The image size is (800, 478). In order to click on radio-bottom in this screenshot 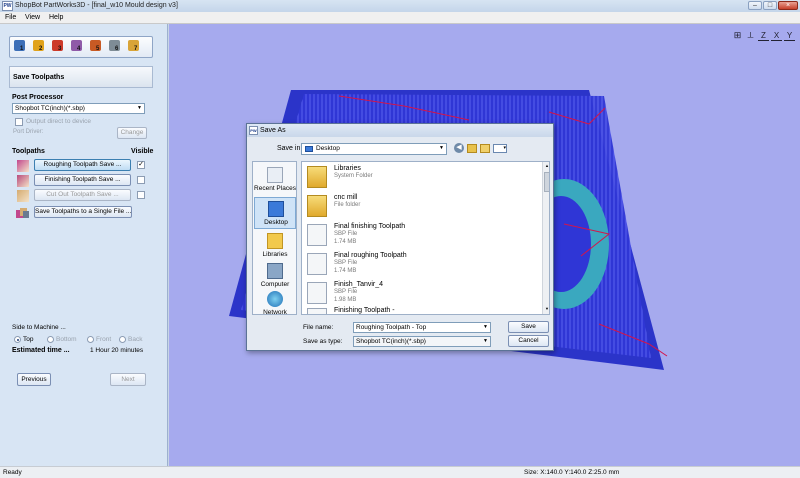, I will do `click(50, 339)`.